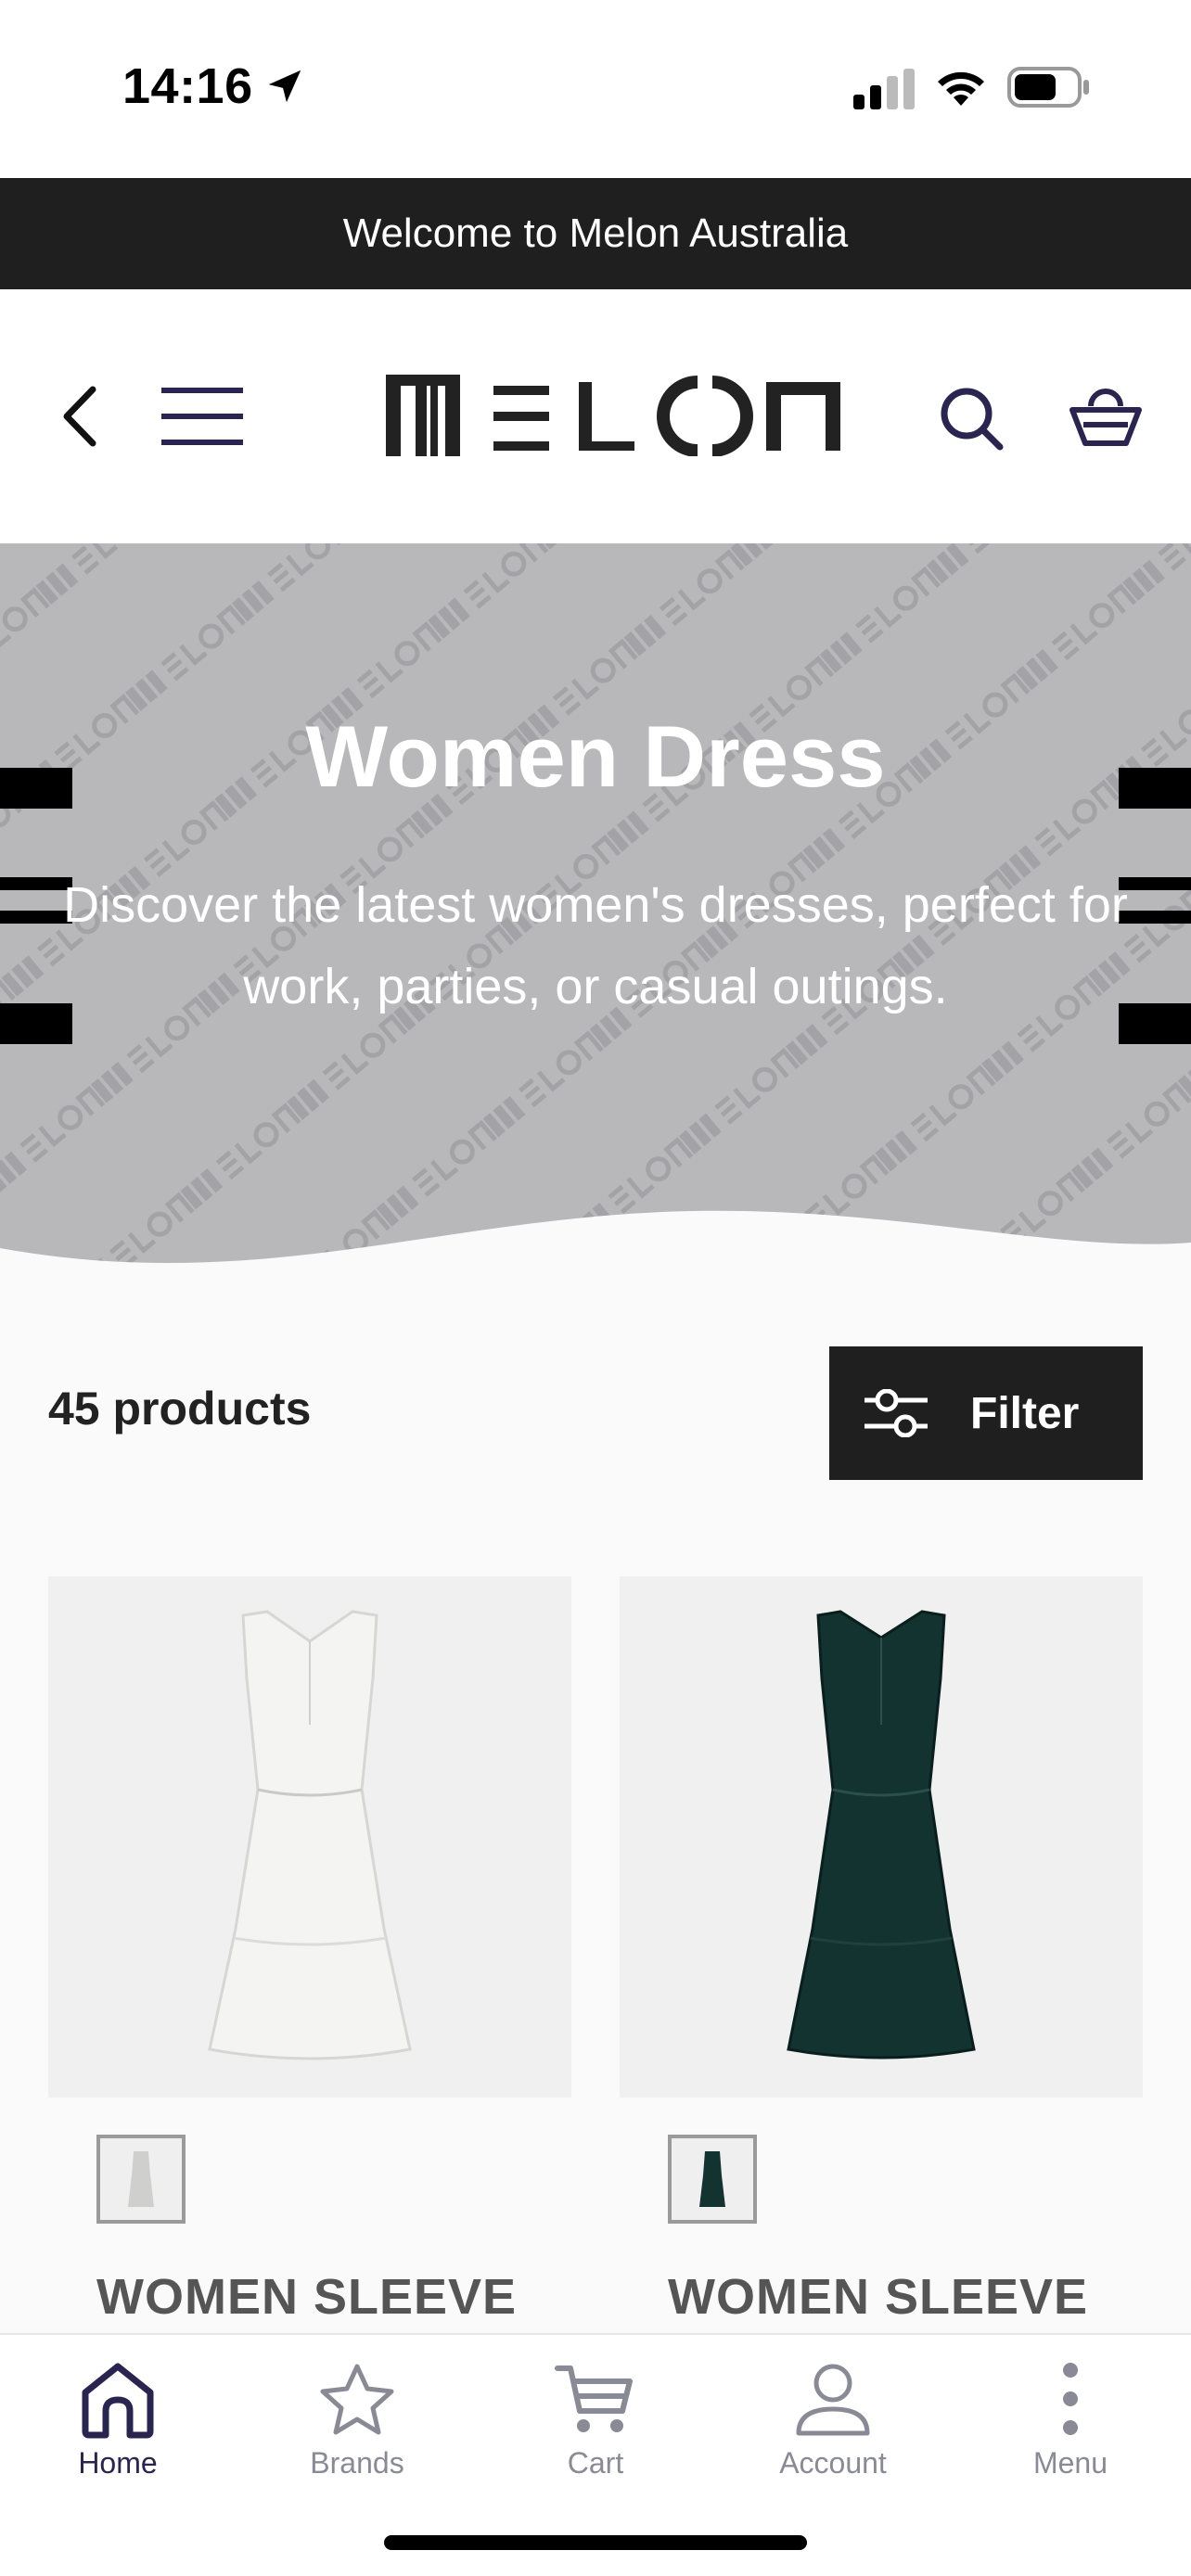  I want to click on tab-cart: Cart, so click(595, 2419).